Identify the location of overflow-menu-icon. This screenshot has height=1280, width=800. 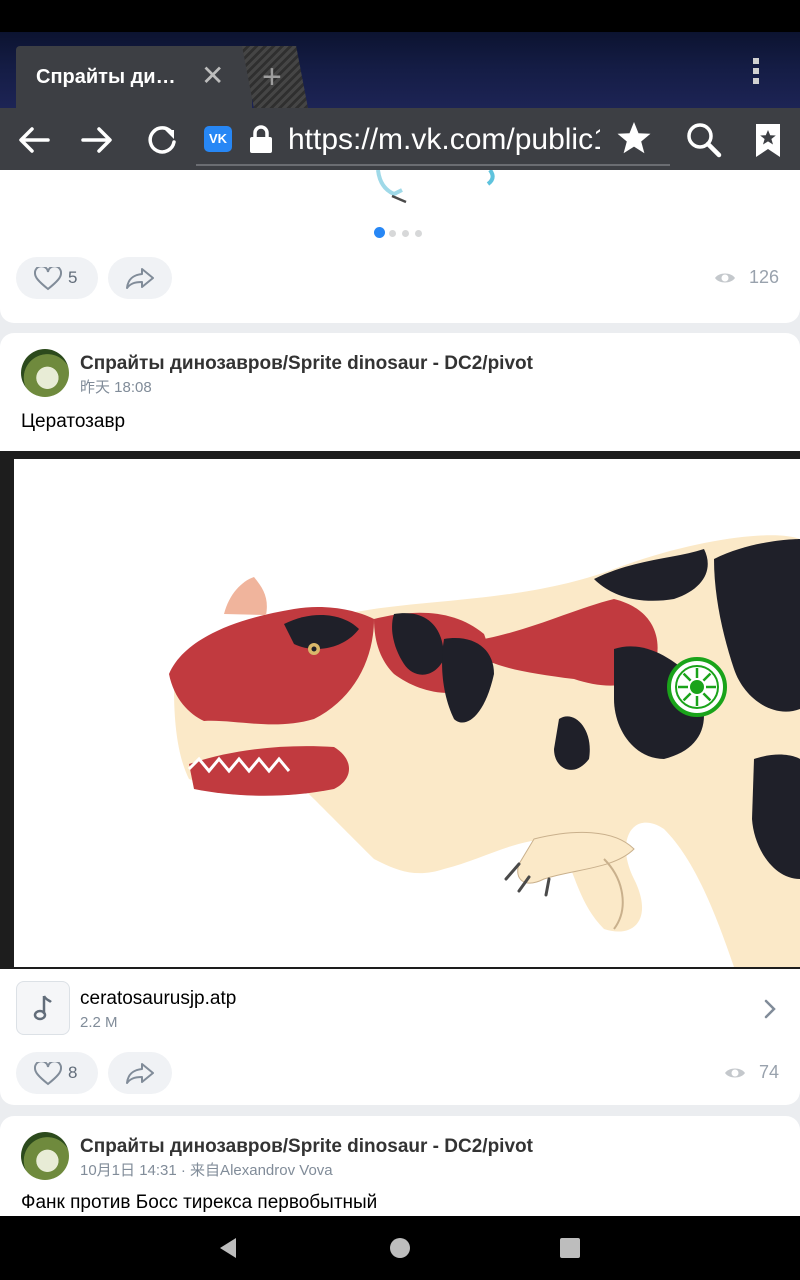
(756, 74).